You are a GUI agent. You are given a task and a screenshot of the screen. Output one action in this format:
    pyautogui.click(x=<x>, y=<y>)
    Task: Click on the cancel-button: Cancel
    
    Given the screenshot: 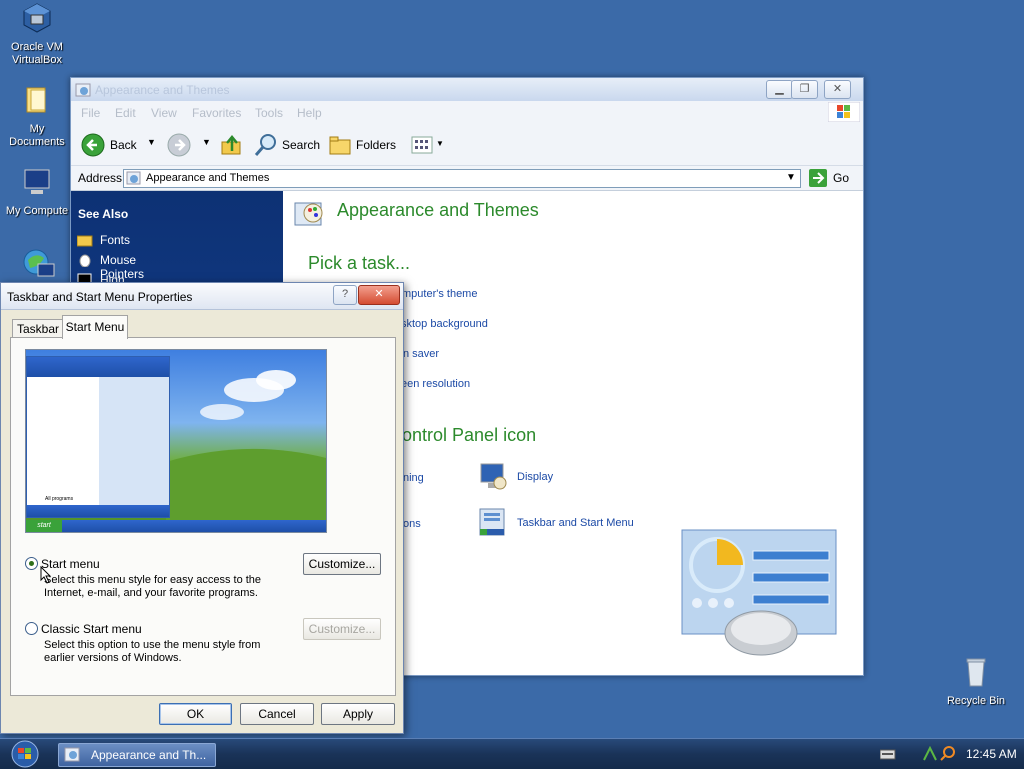 What is the action you would take?
    pyautogui.click(x=277, y=714)
    